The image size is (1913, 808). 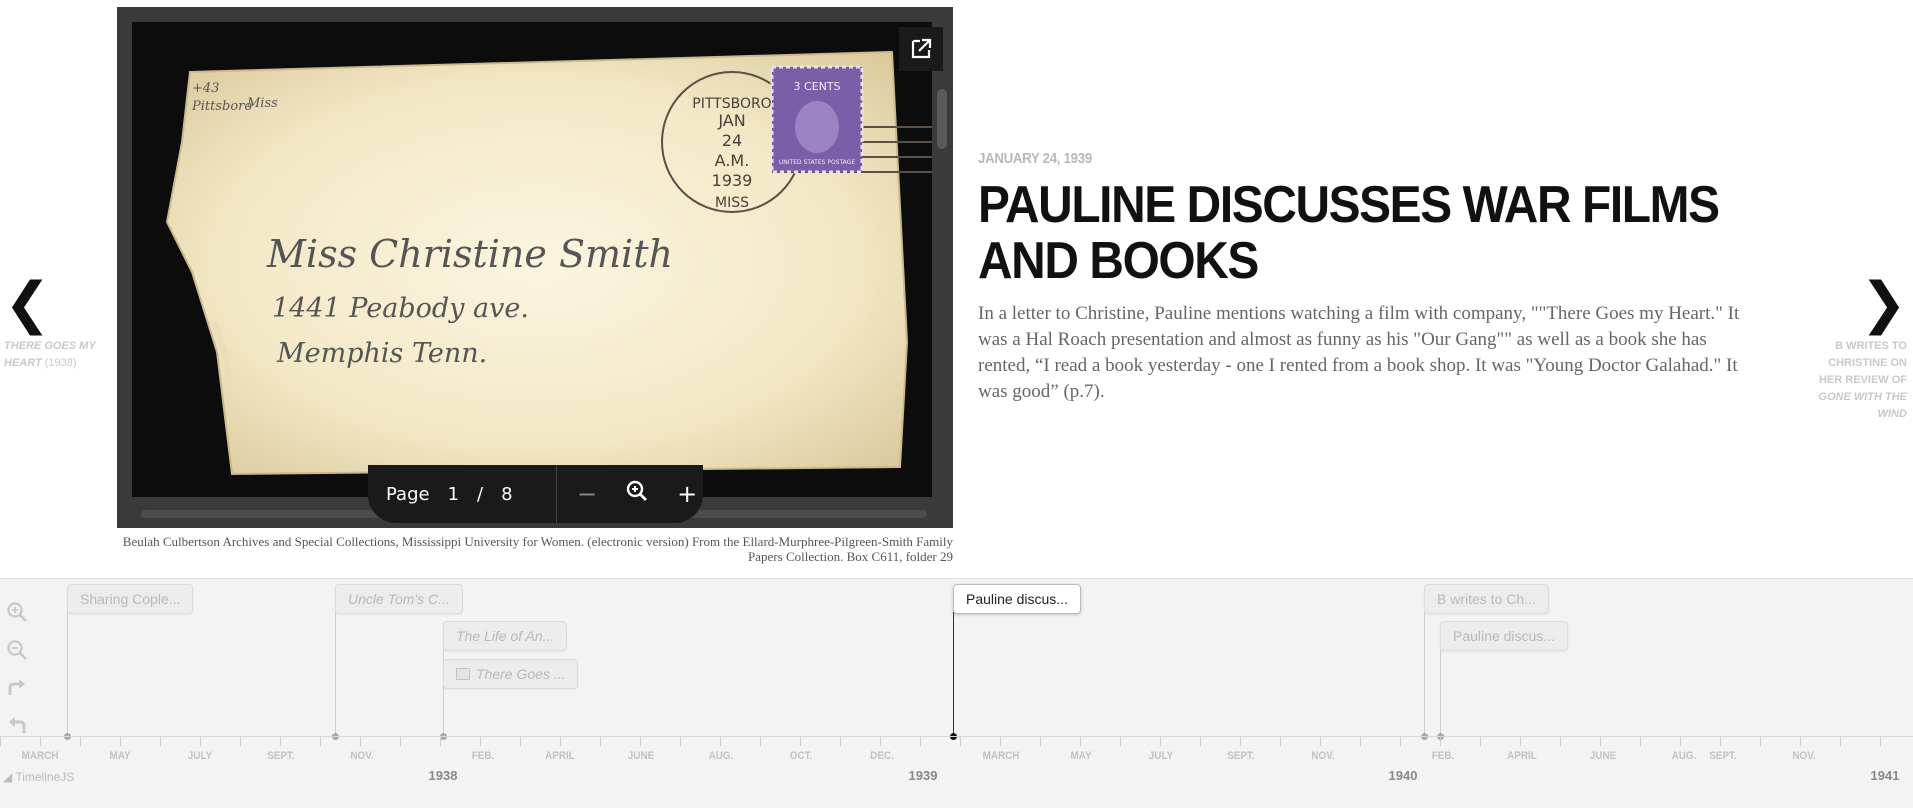 What do you see at coordinates (687, 494) in the screenshot?
I see `zoom-in-button: +` at bounding box center [687, 494].